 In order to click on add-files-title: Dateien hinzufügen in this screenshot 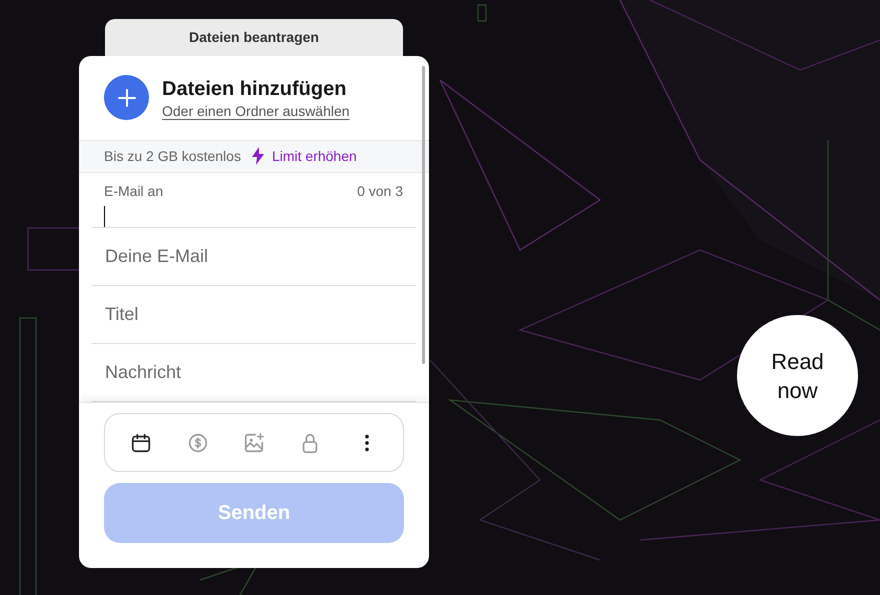, I will do `click(254, 89)`.